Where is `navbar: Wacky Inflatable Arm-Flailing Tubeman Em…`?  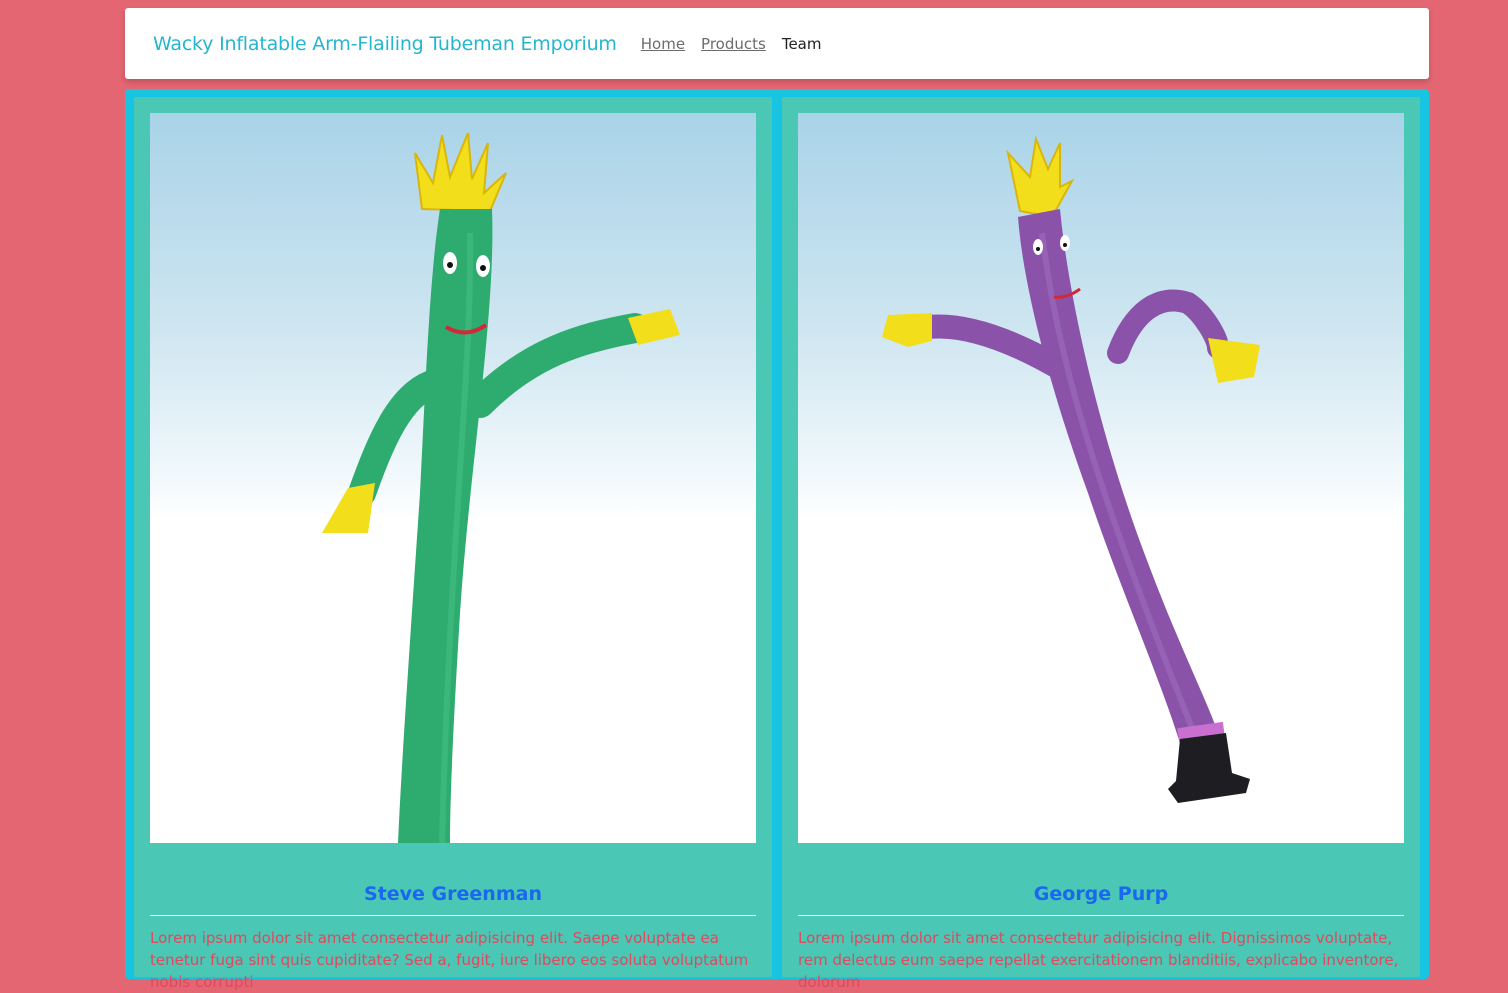
navbar: Wacky Inflatable Arm-Flailing Tubeman Em… is located at coordinates (777, 43).